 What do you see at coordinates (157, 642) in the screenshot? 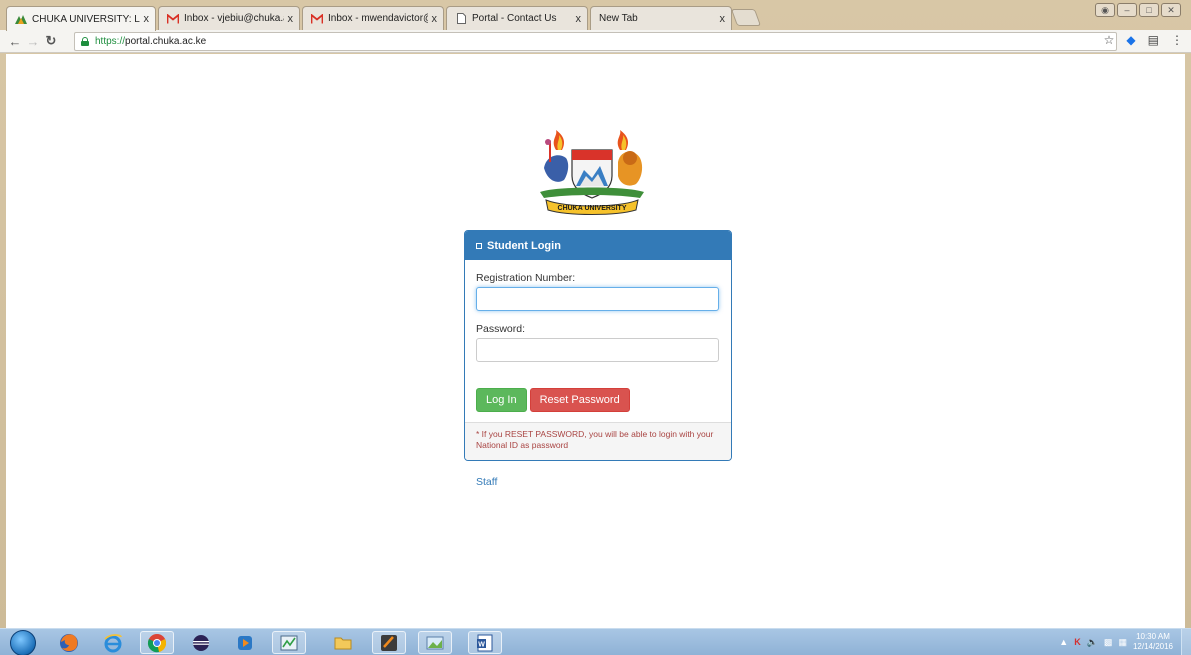
I see `chrome-icon` at bounding box center [157, 642].